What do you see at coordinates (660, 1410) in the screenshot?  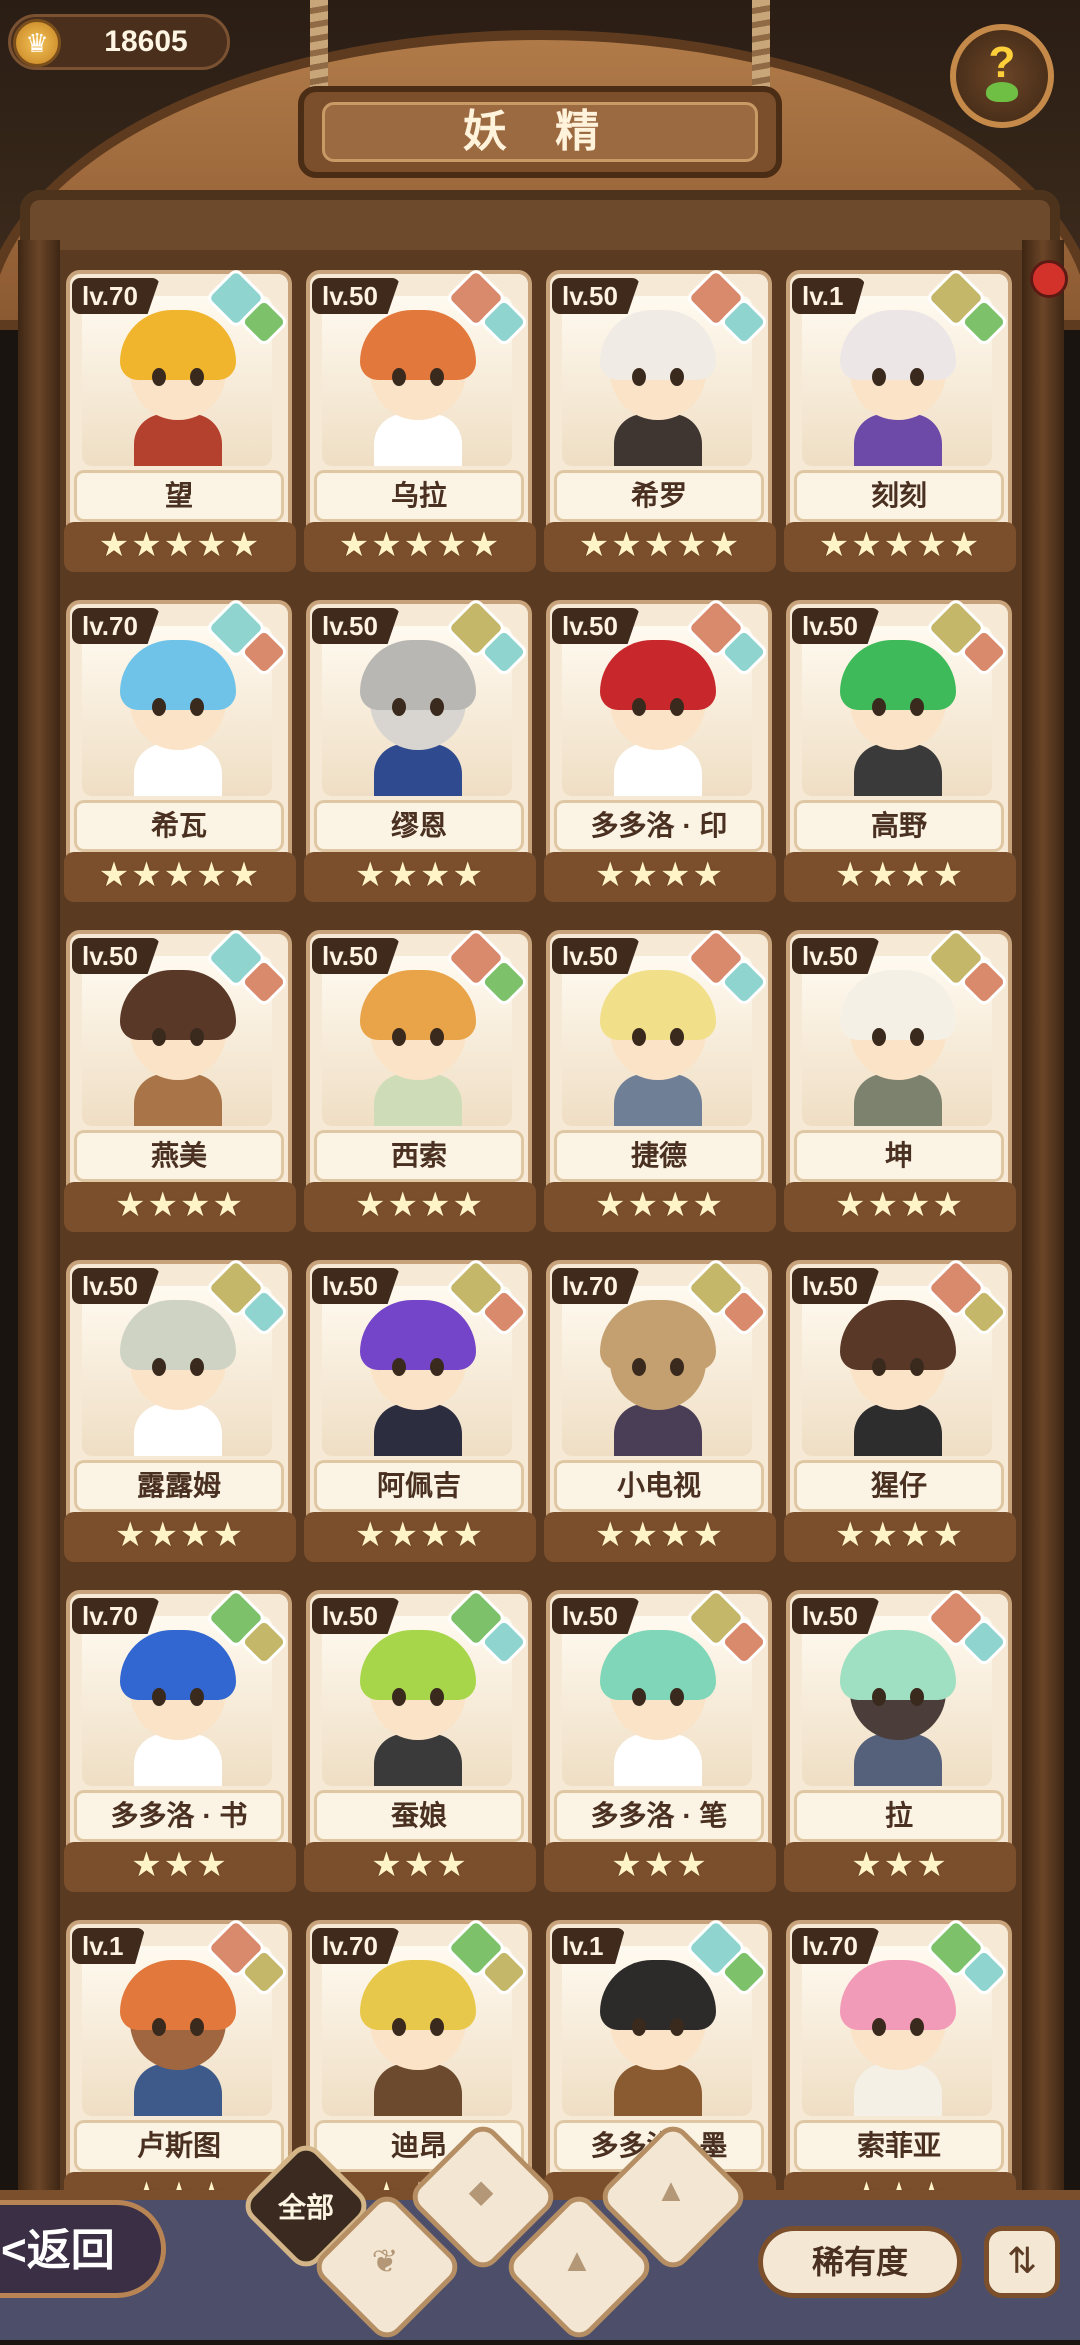 I see `fairy-card: lv.70 小电视 ★★★★` at bounding box center [660, 1410].